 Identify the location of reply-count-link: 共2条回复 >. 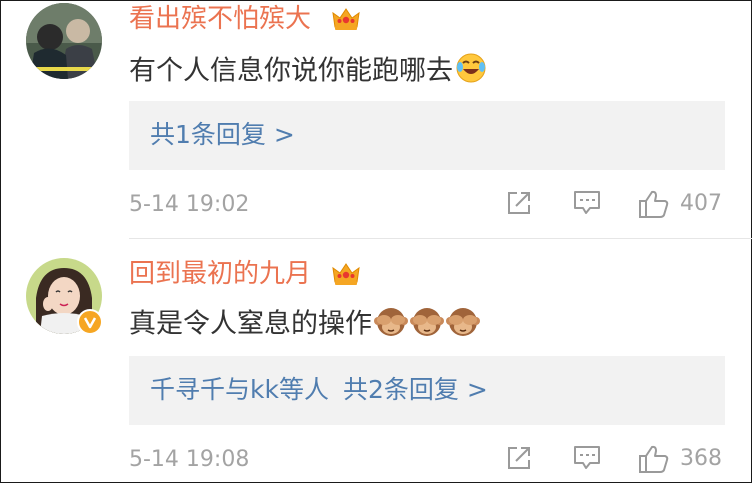
(415, 389).